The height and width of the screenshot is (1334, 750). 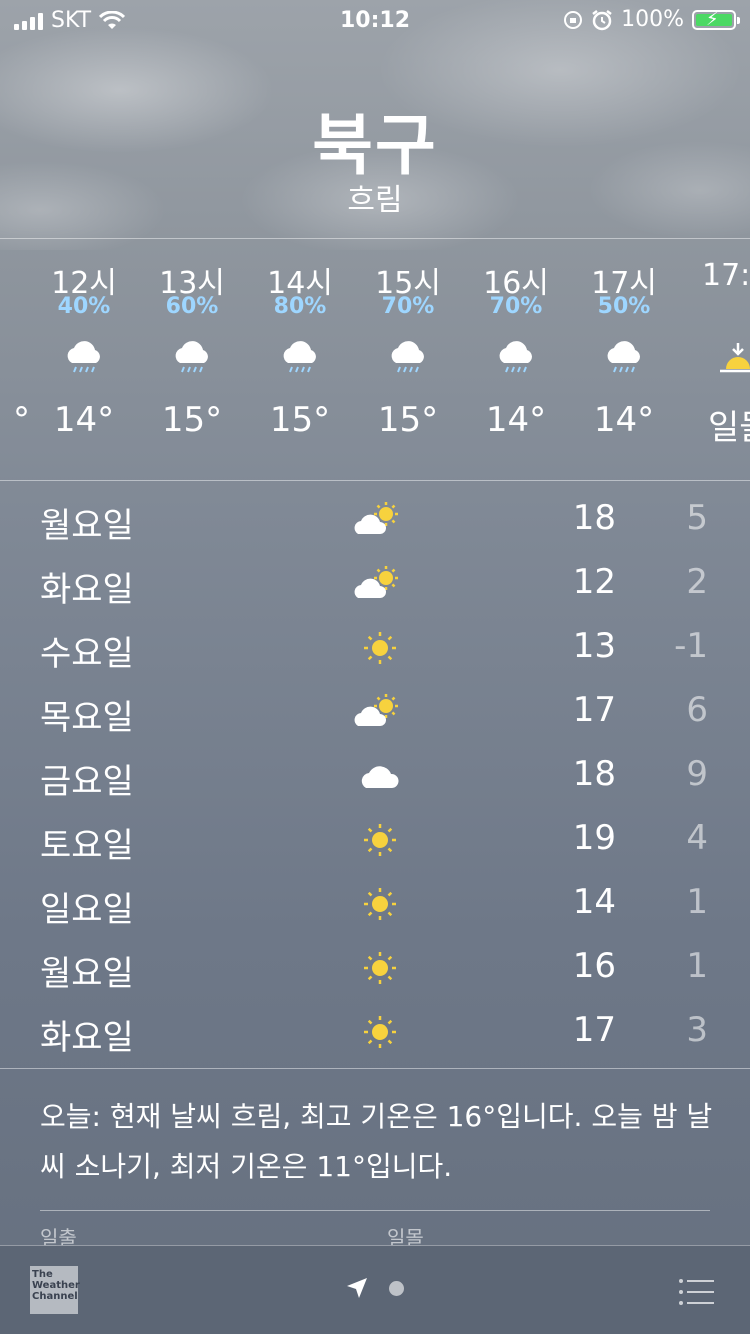 What do you see at coordinates (573, 19) in the screenshot?
I see `orientation-lock-icon` at bounding box center [573, 19].